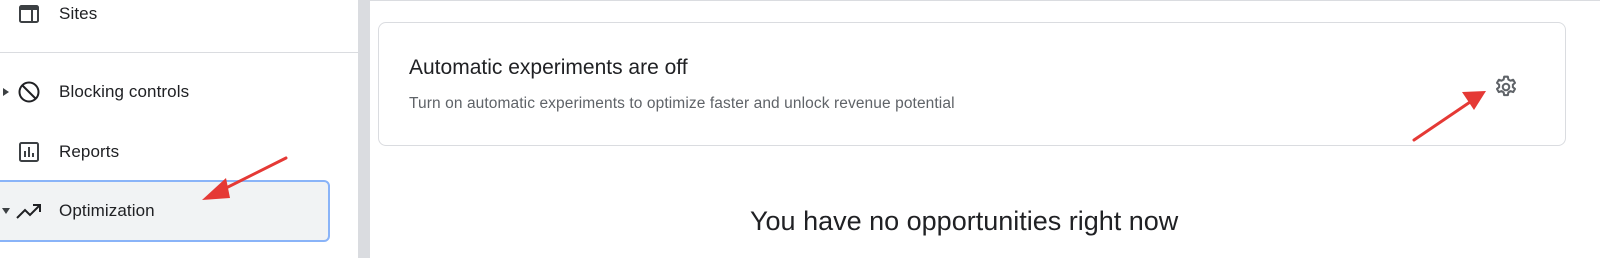  Describe the element at coordinates (179, 52) in the screenshot. I see `sidebar-divider` at that location.